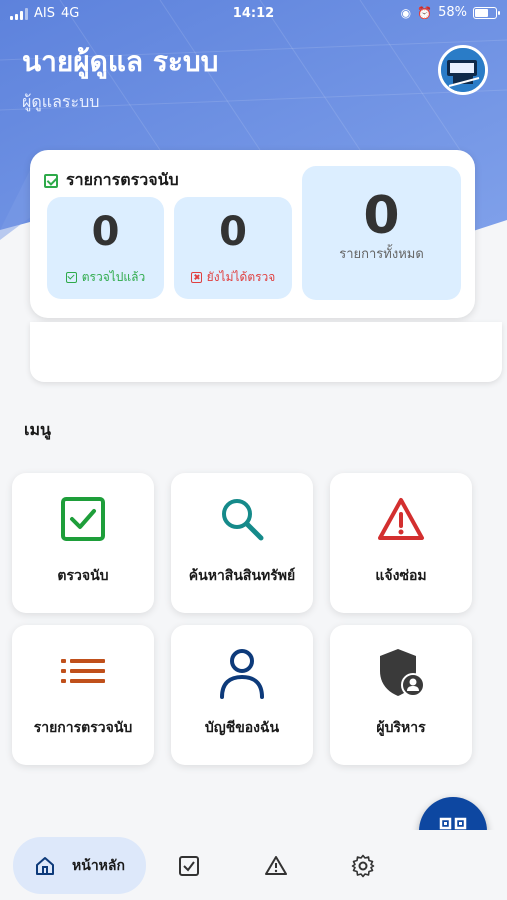  What do you see at coordinates (381, 254) in the screenshot?
I see `total-label: รายการทั้งหมด` at bounding box center [381, 254].